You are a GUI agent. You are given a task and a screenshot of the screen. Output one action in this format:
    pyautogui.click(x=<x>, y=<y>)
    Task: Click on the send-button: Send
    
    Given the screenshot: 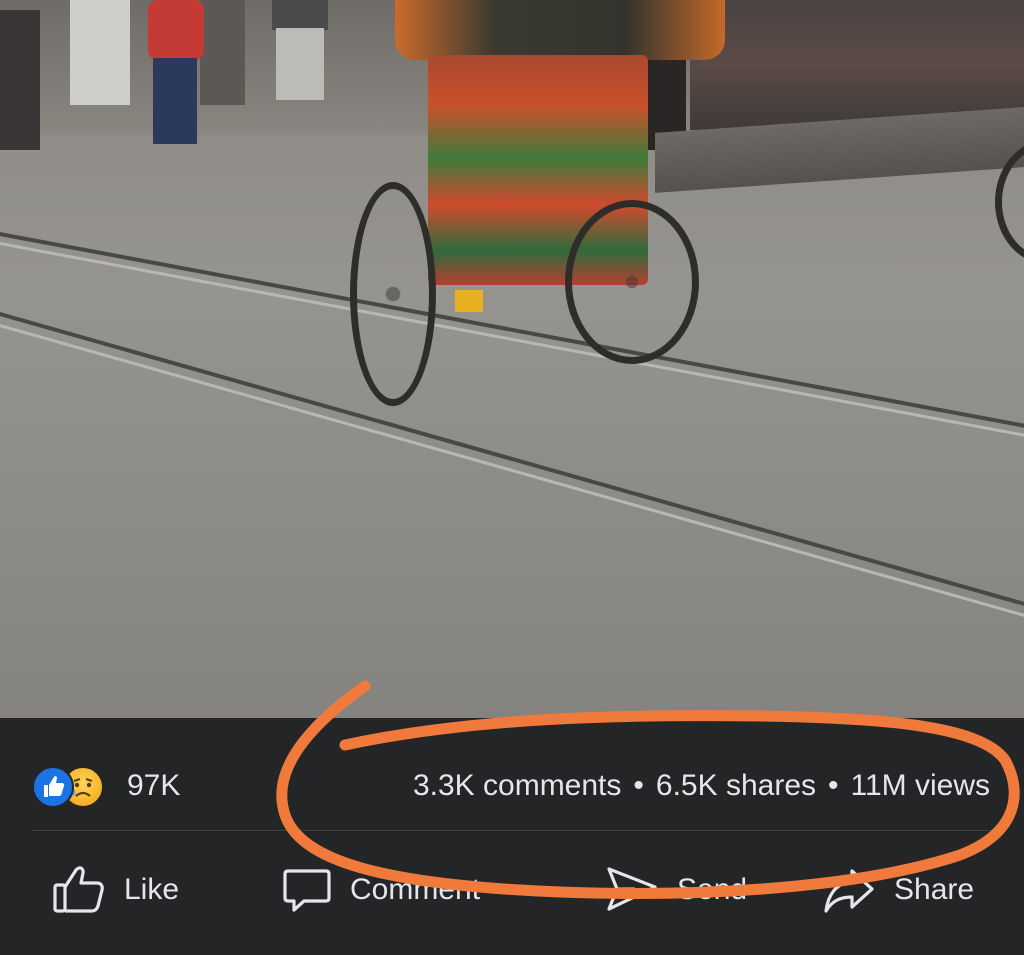 What is the action you would take?
    pyautogui.click(x=676, y=890)
    